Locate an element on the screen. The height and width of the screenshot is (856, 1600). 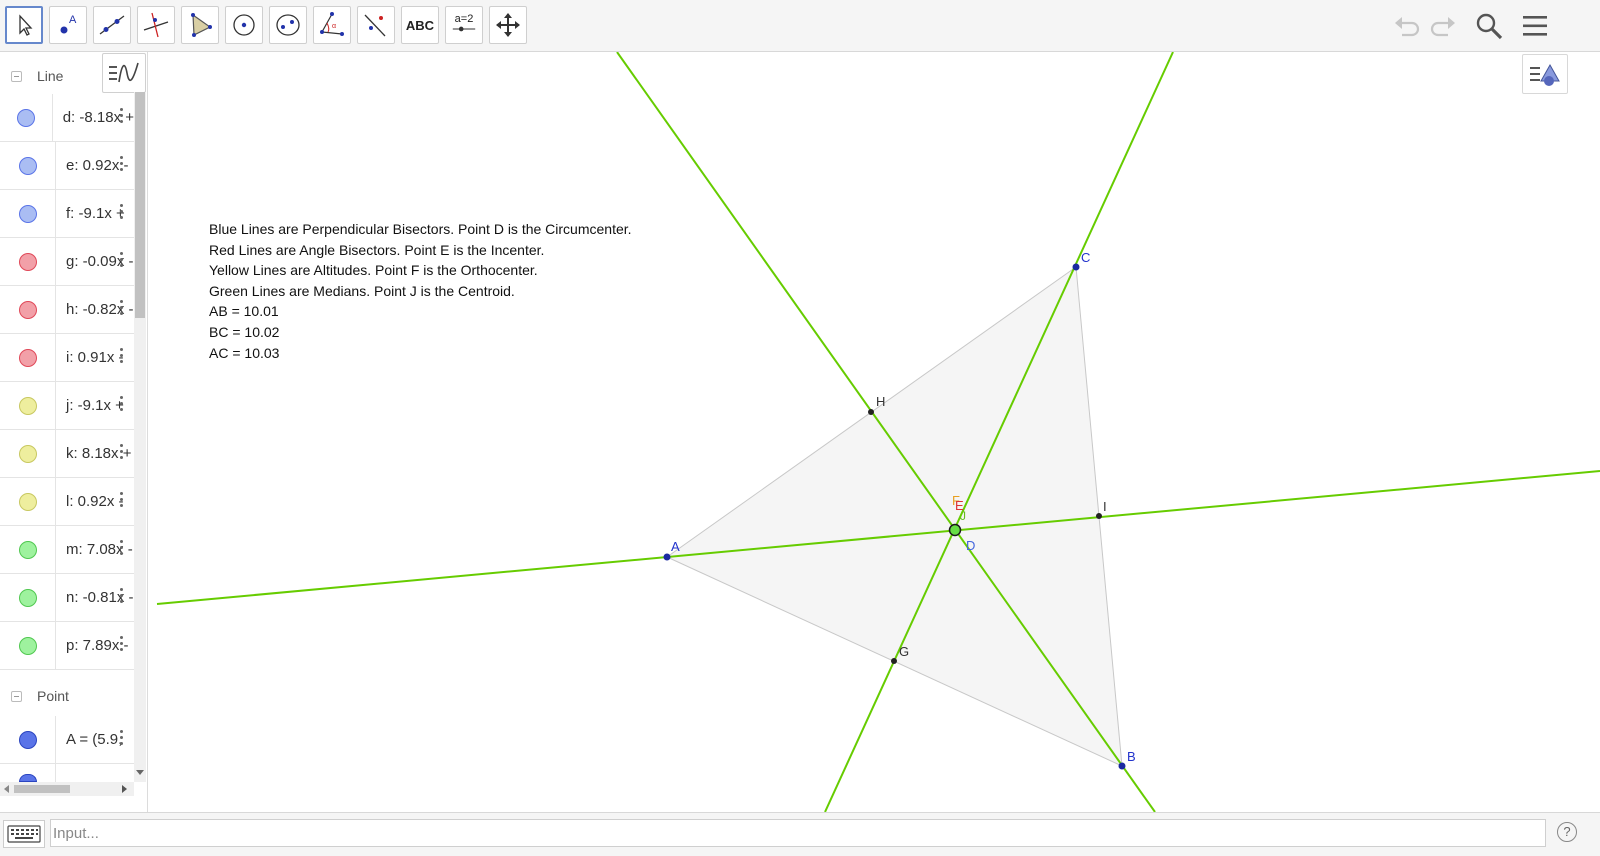
algebra-item-g: g: -0.09x - is located at coordinates (67, 262).